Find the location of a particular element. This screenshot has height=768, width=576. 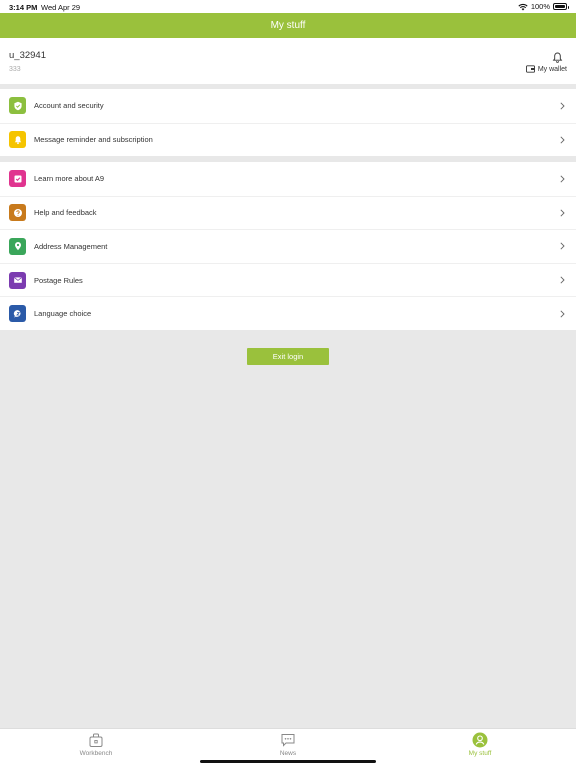

battery-icon is located at coordinates (561, 6).